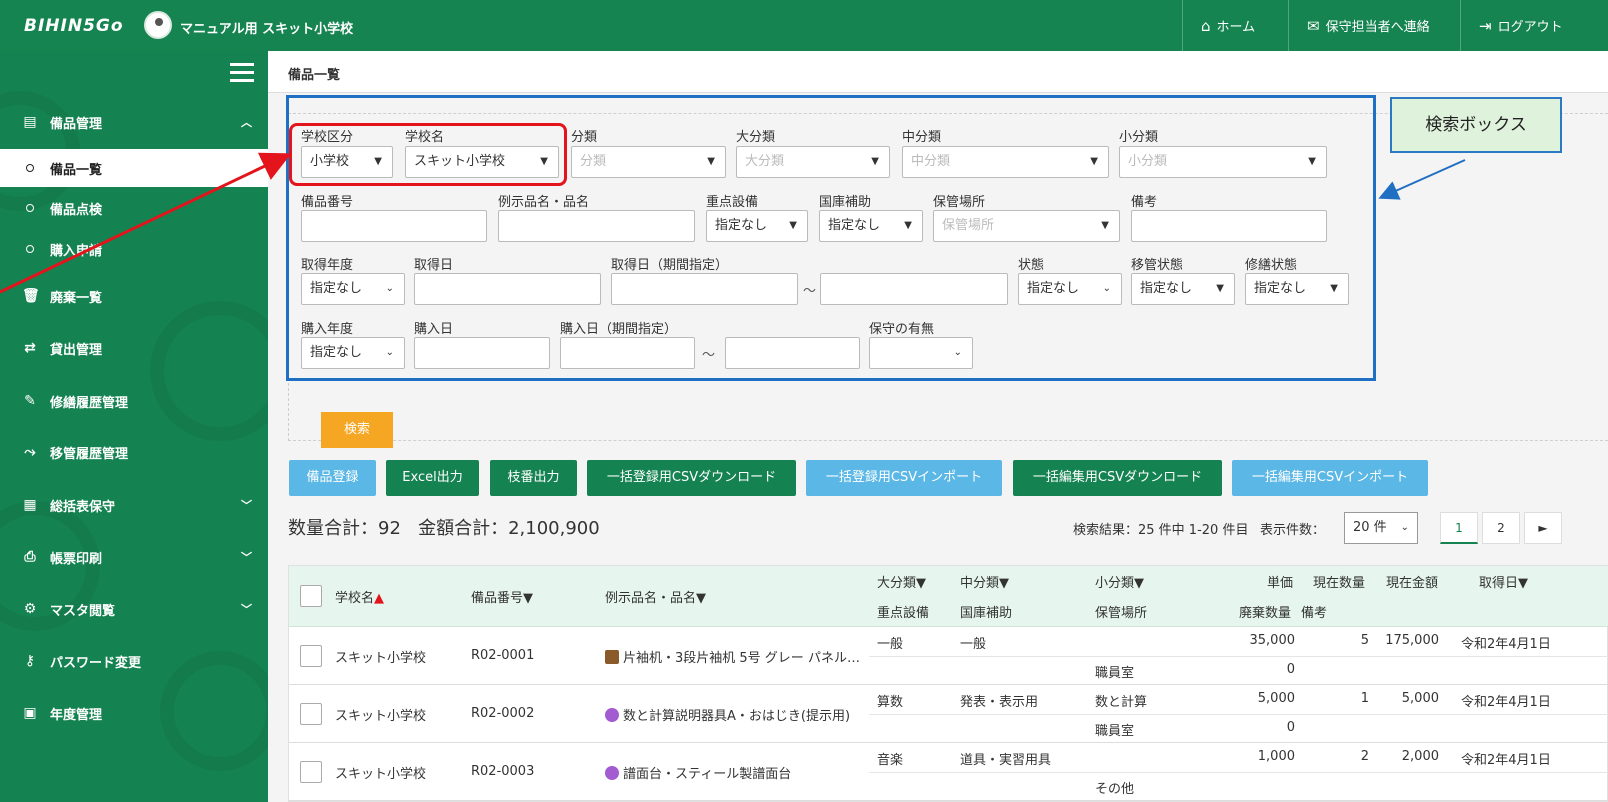  I want to click on header-item-no: 備品番号▼, so click(502, 596).